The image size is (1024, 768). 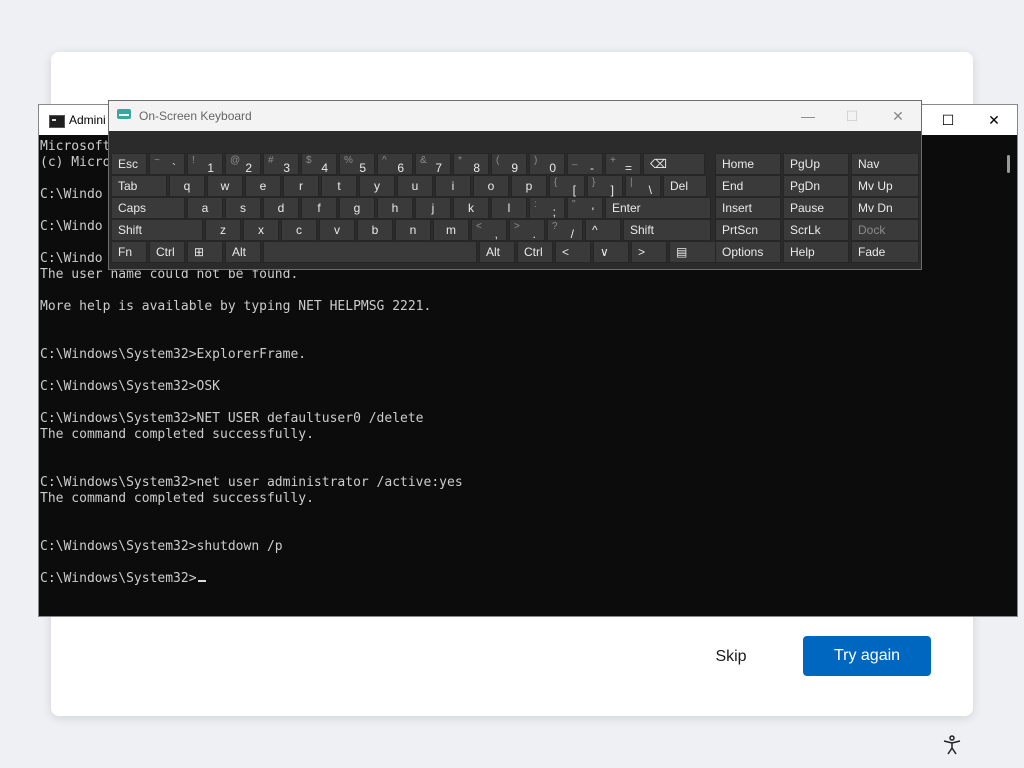 I want to click on osk-key: ⊞, so click(x=205, y=252).